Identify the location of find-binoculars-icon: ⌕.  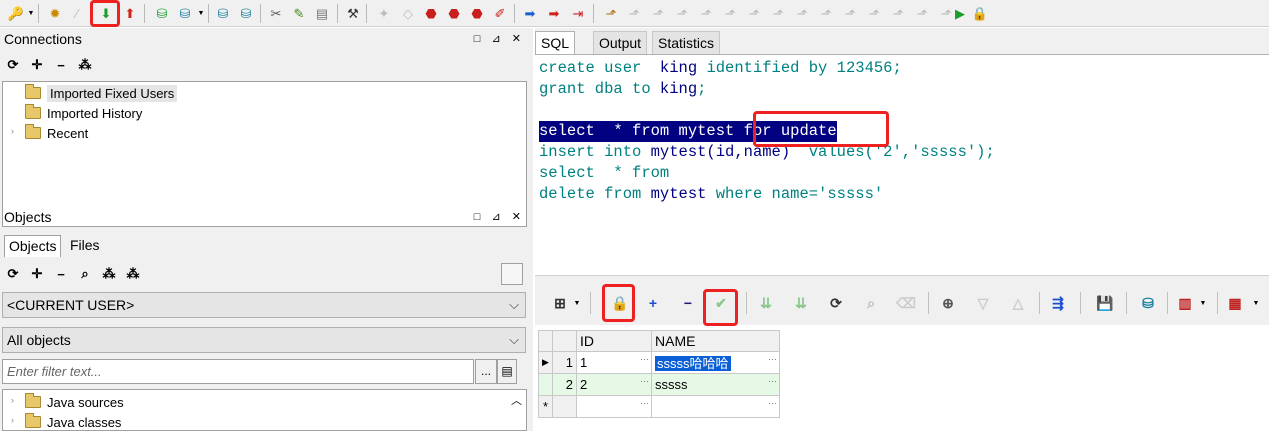
(85, 274).